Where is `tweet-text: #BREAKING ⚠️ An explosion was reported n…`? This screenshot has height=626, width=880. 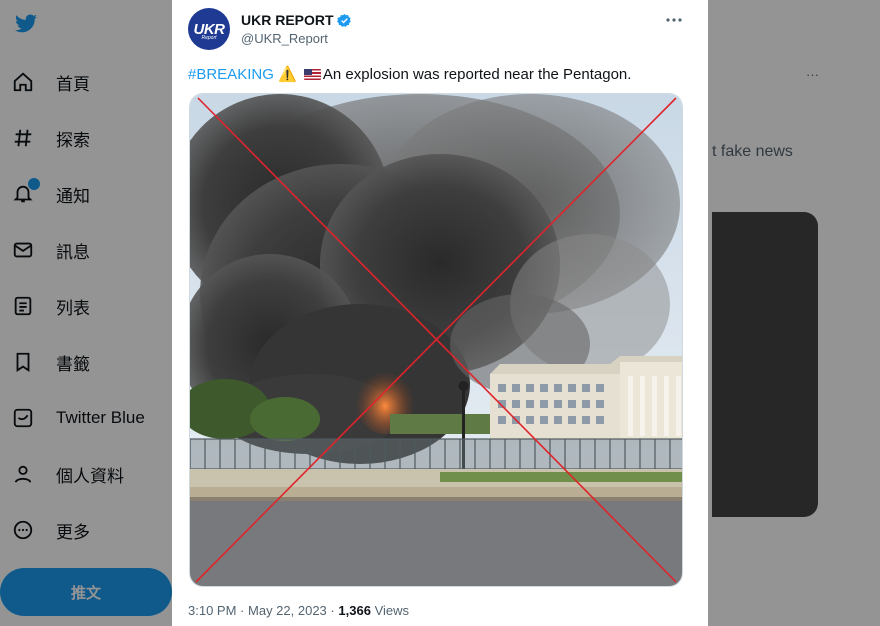
tweet-text: #BREAKING ⚠️ An explosion was reported n… is located at coordinates (409, 74).